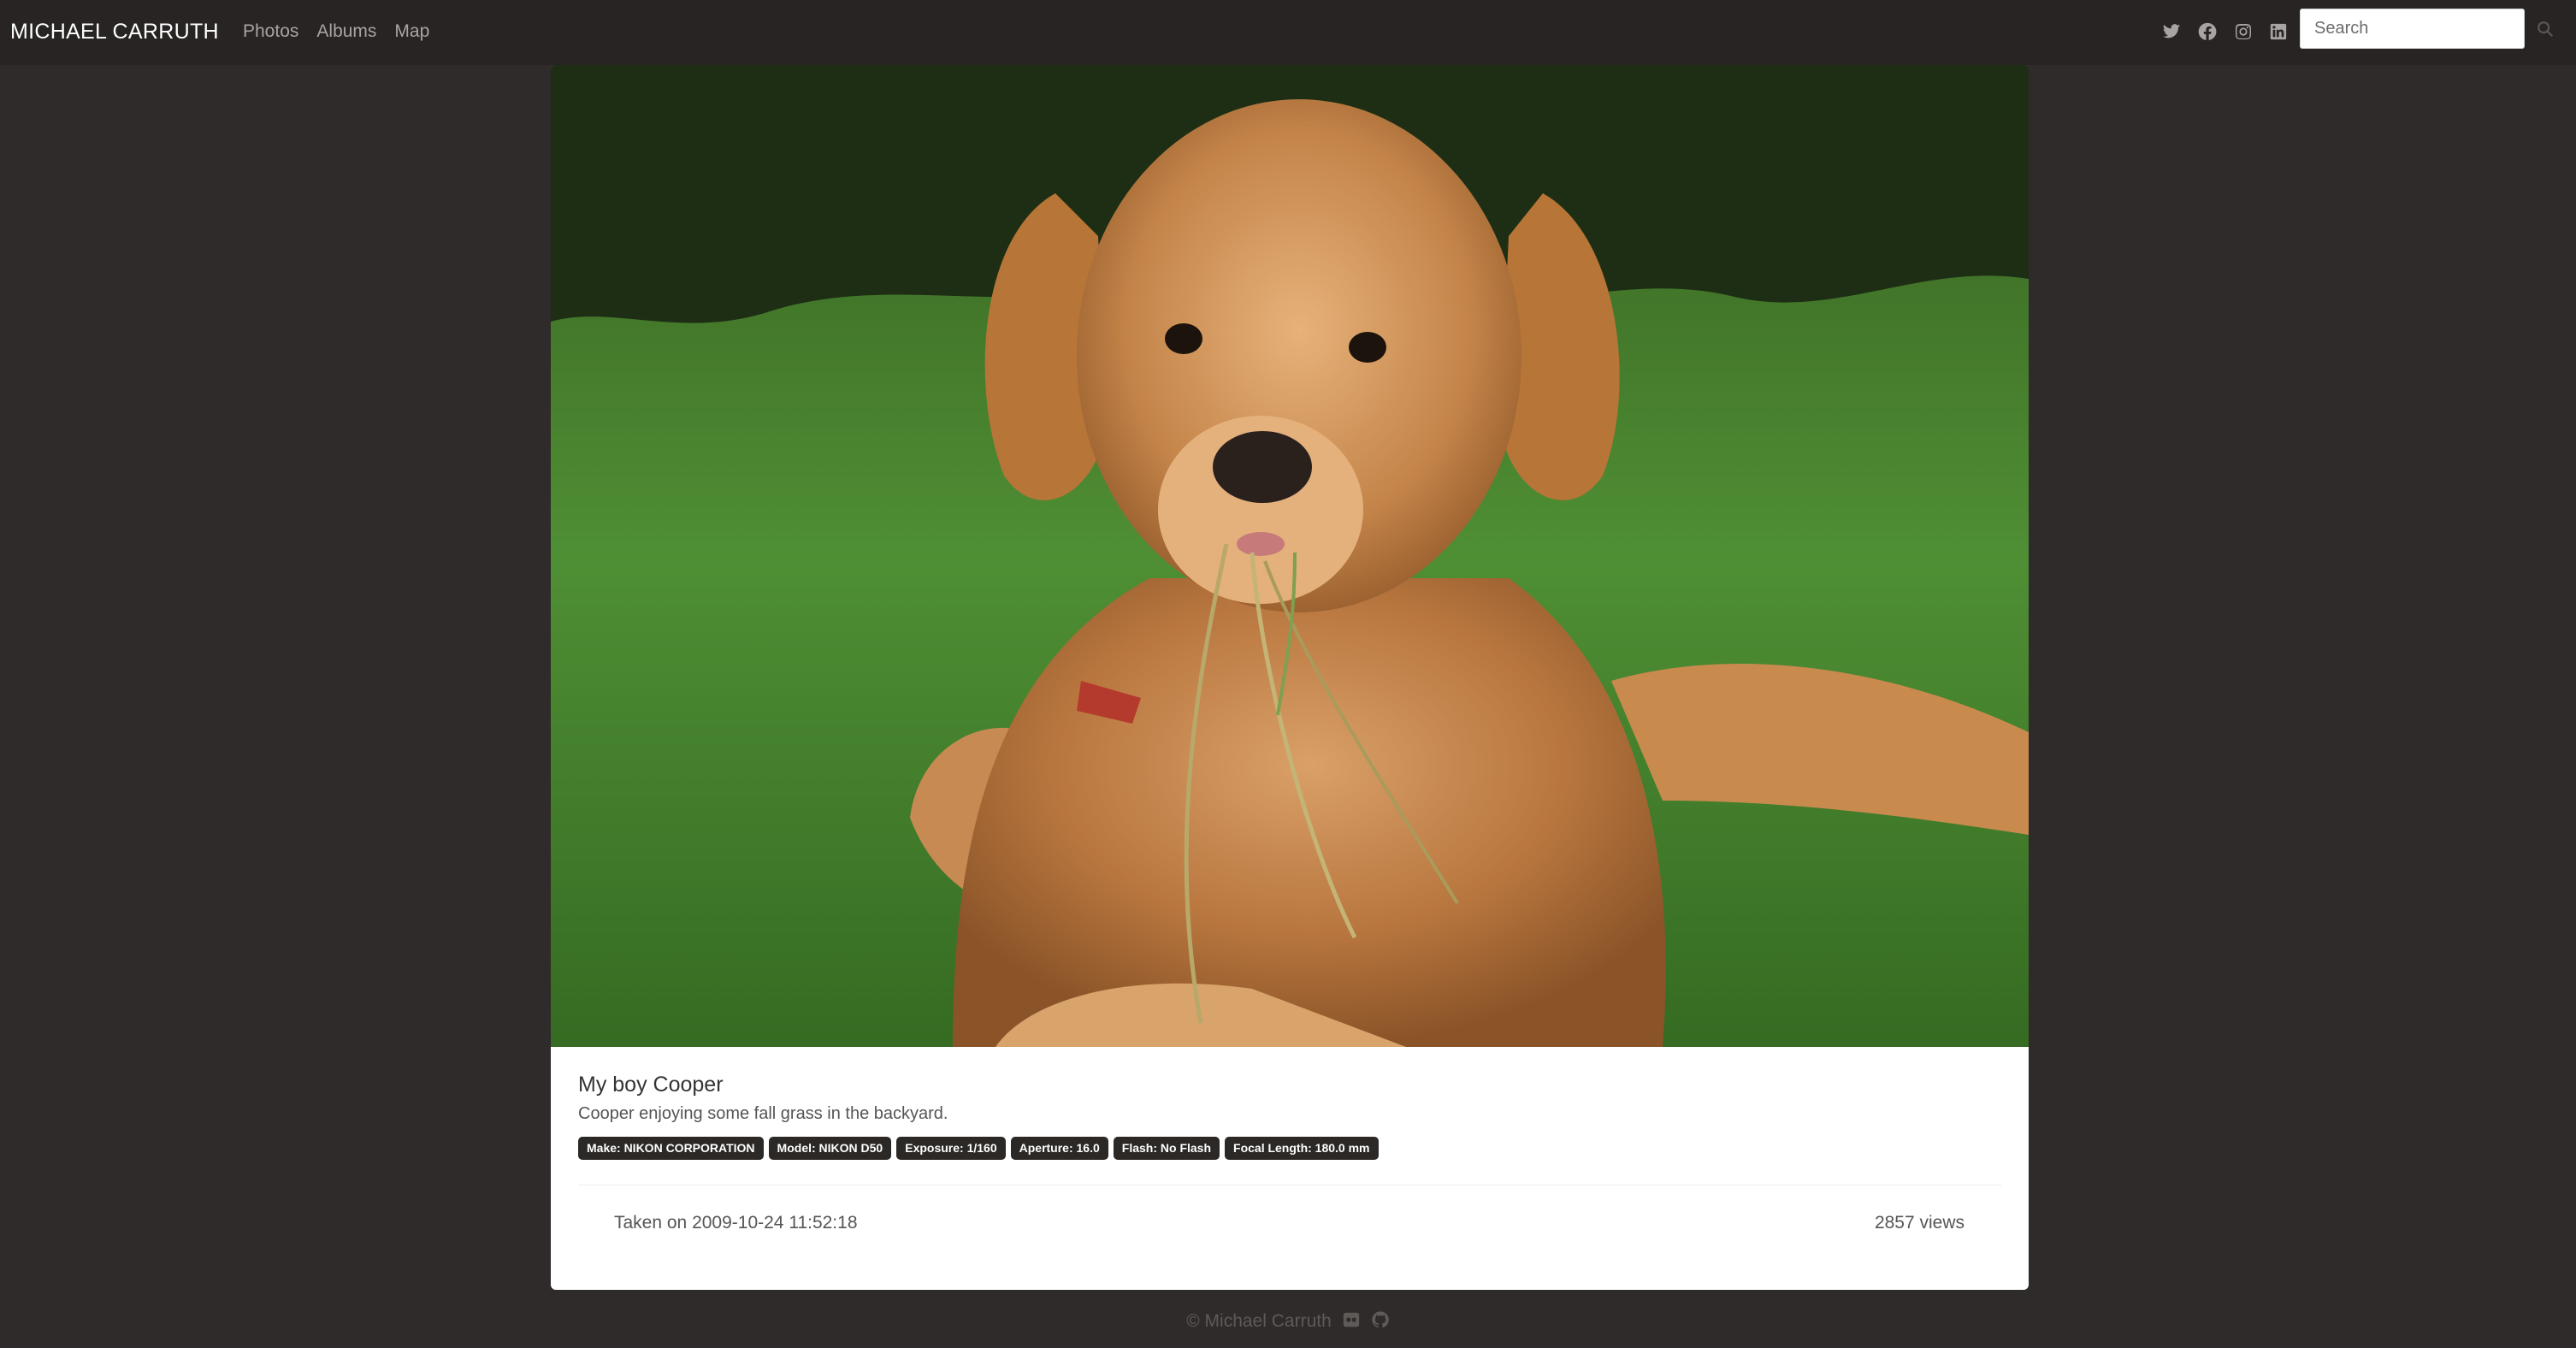  I want to click on taken-date: Taken on 2009-10-24 11:52:18, so click(736, 1223).